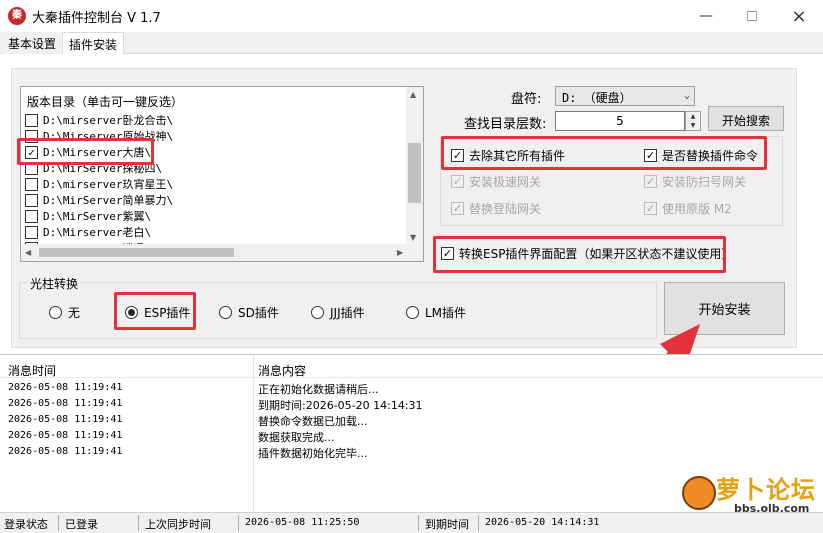 Image resolution: width=823 pixels, height=533 pixels. I want to click on list-item: D:\mirserver卧龙合击\, so click(99, 120).